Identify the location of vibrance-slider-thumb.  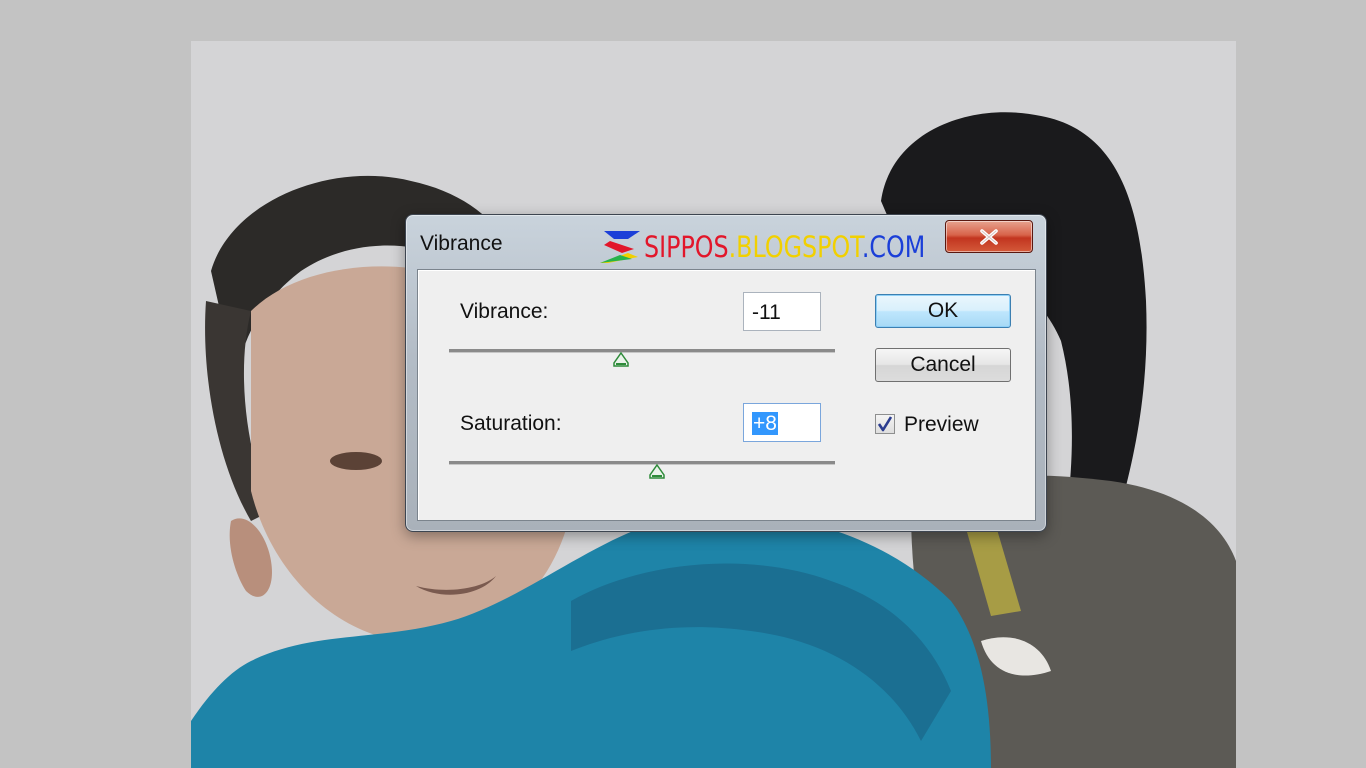
(621, 360).